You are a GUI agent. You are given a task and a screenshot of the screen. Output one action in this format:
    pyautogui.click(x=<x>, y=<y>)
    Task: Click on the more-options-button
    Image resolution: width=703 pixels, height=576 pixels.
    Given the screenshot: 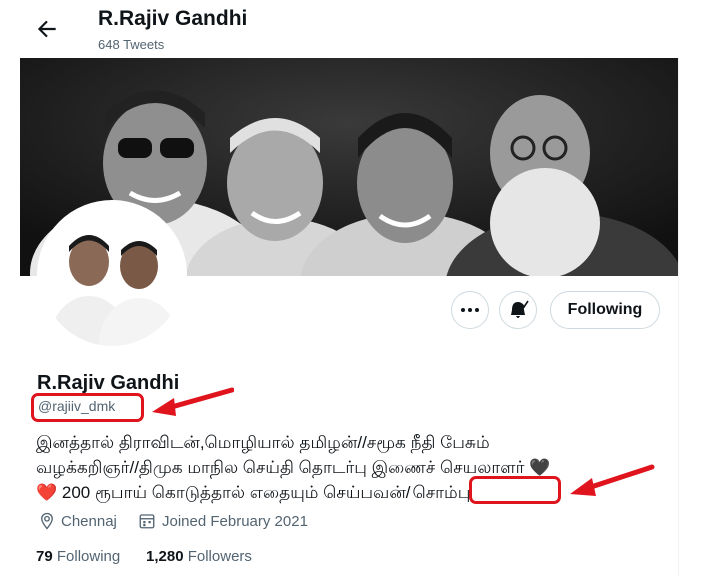 What is the action you would take?
    pyautogui.click(x=470, y=310)
    